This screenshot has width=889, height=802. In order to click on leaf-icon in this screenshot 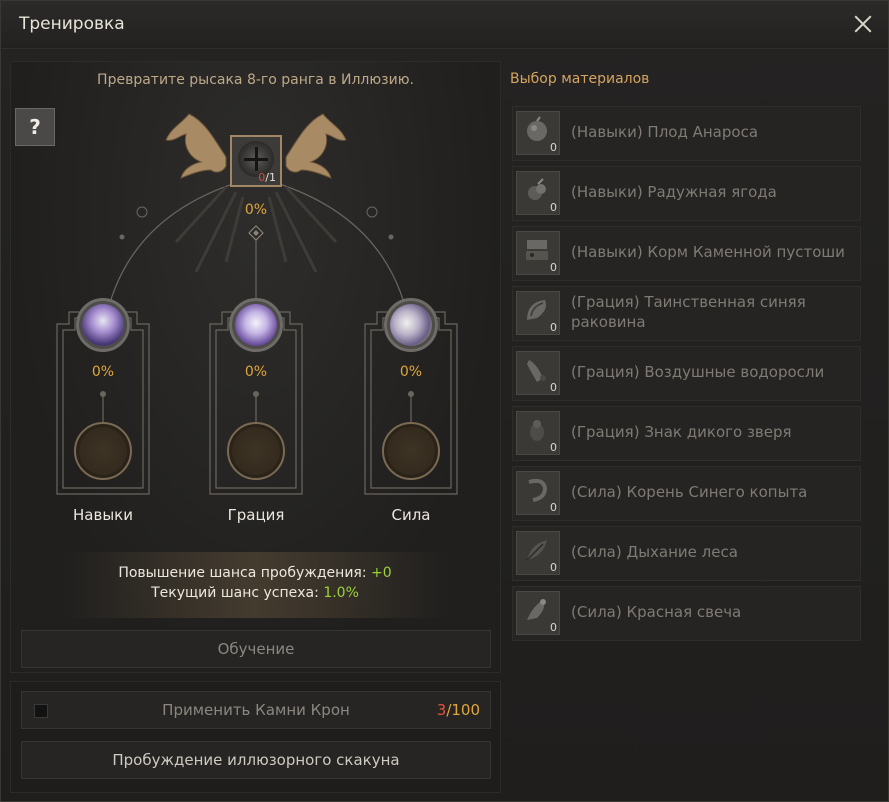, I will do `click(536, 550)`.